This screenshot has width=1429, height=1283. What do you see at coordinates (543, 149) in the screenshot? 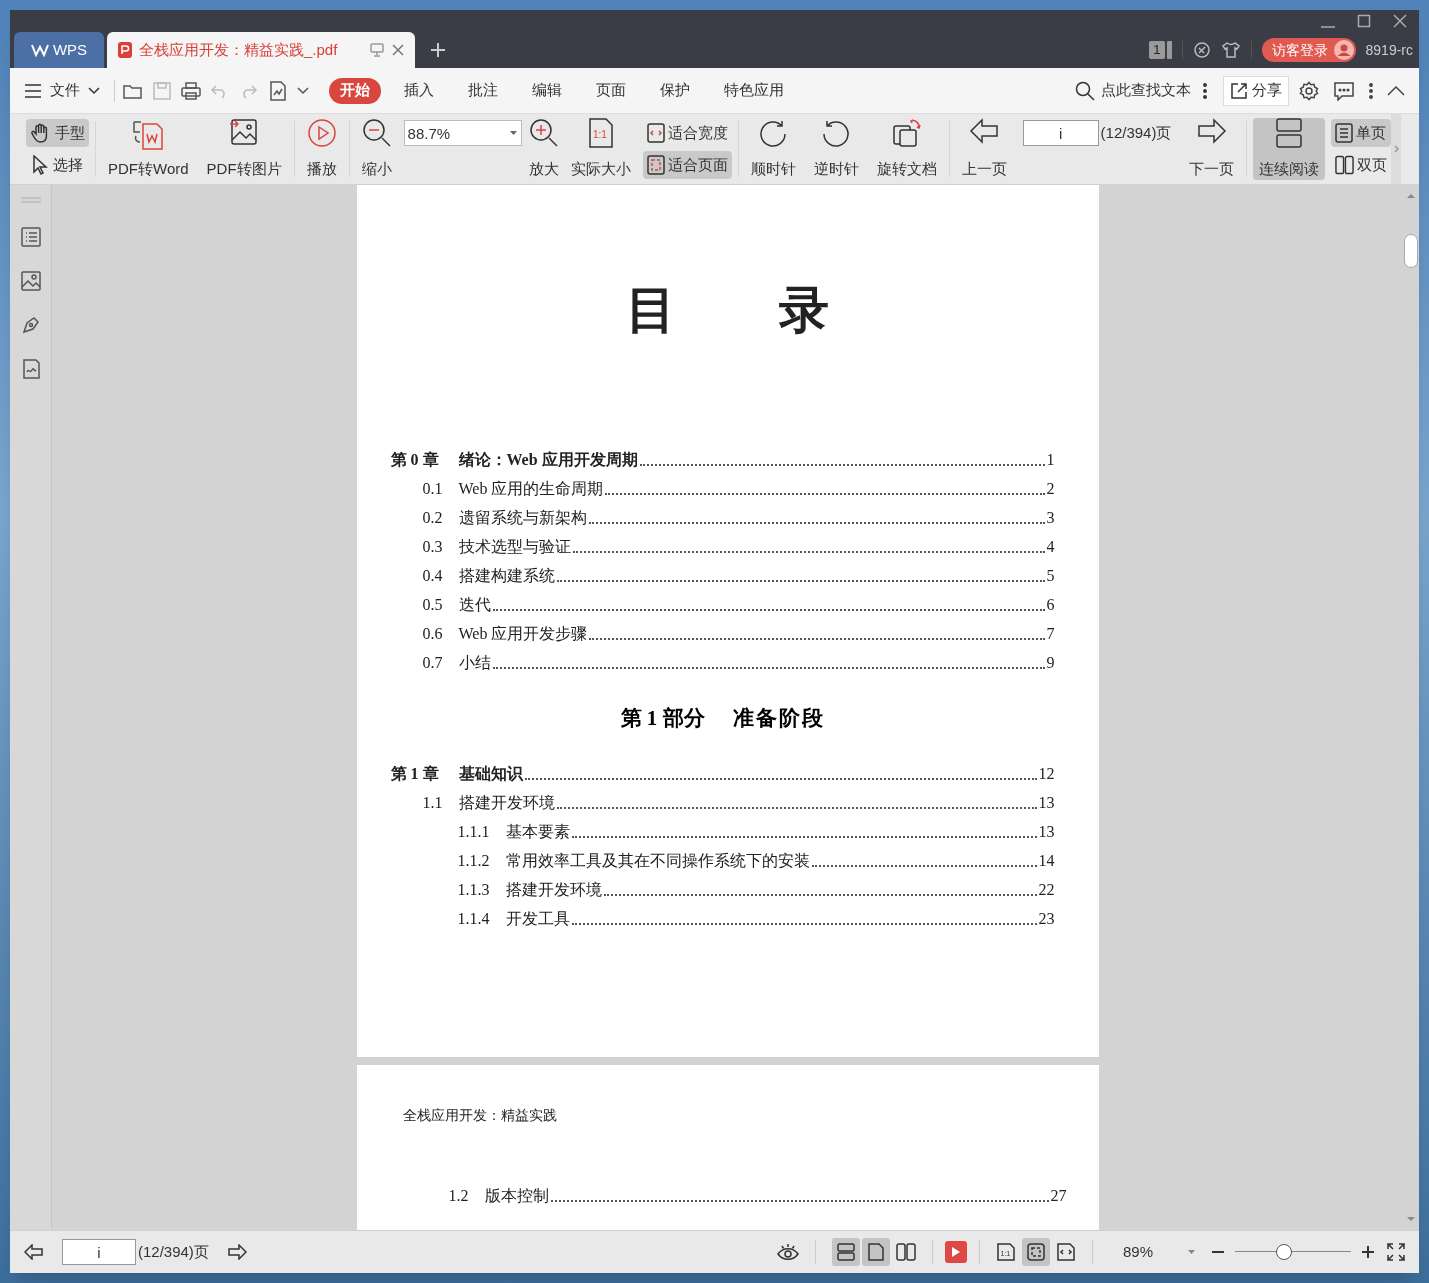
I see `zoom-in-button: 放大` at bounding box center [543, 149].